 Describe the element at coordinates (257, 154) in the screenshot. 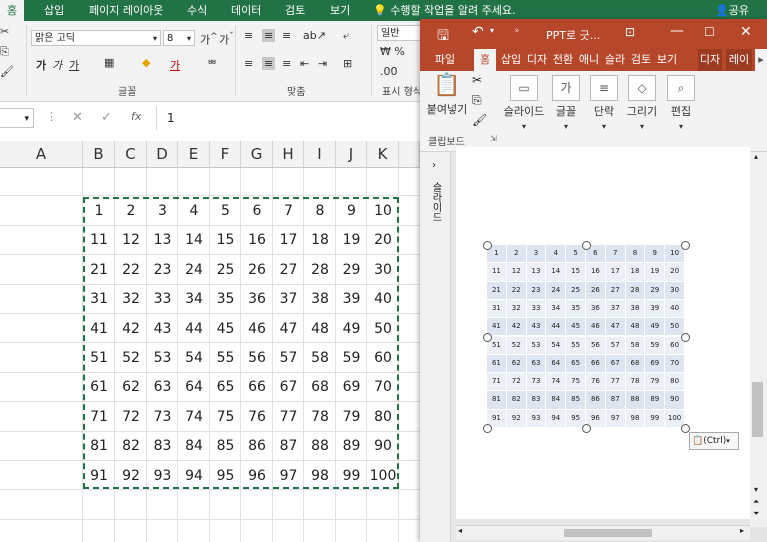

I see `column-header: G` at that location.